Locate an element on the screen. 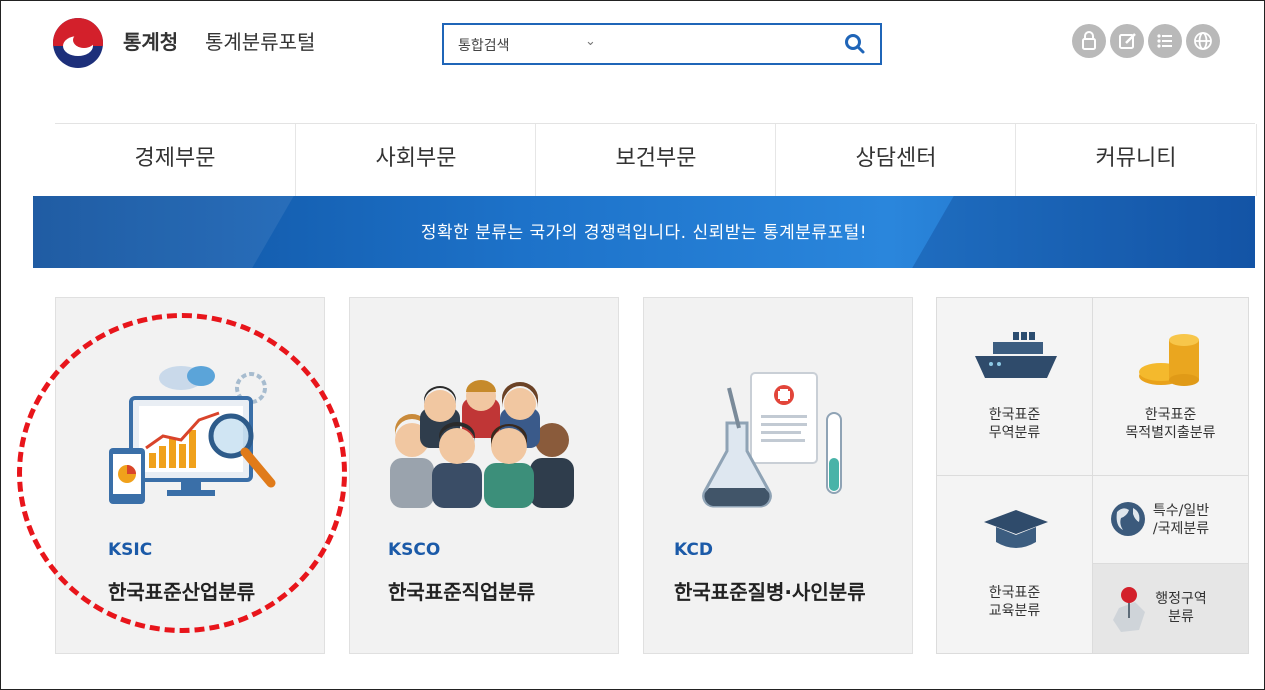 This screenshot has width=1265, height=690. tile-label: 한국표준 무역분류 is located at coordinates (1014, 424).